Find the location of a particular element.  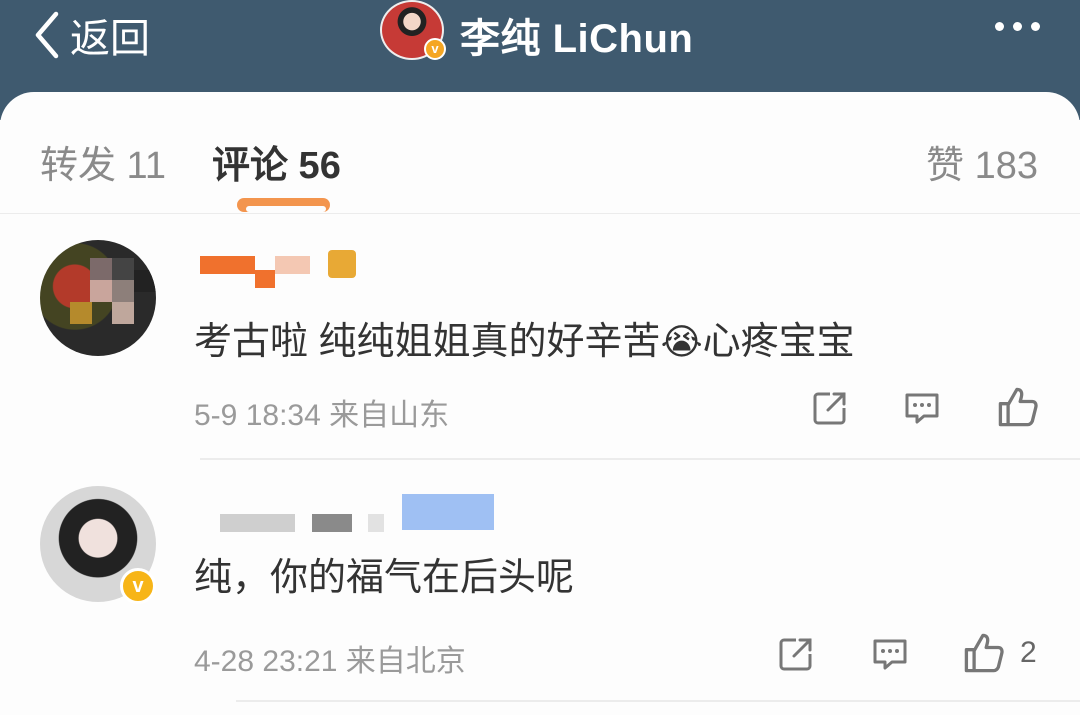

tab-comments: 评论 56 is located at coordinates (276, 161).